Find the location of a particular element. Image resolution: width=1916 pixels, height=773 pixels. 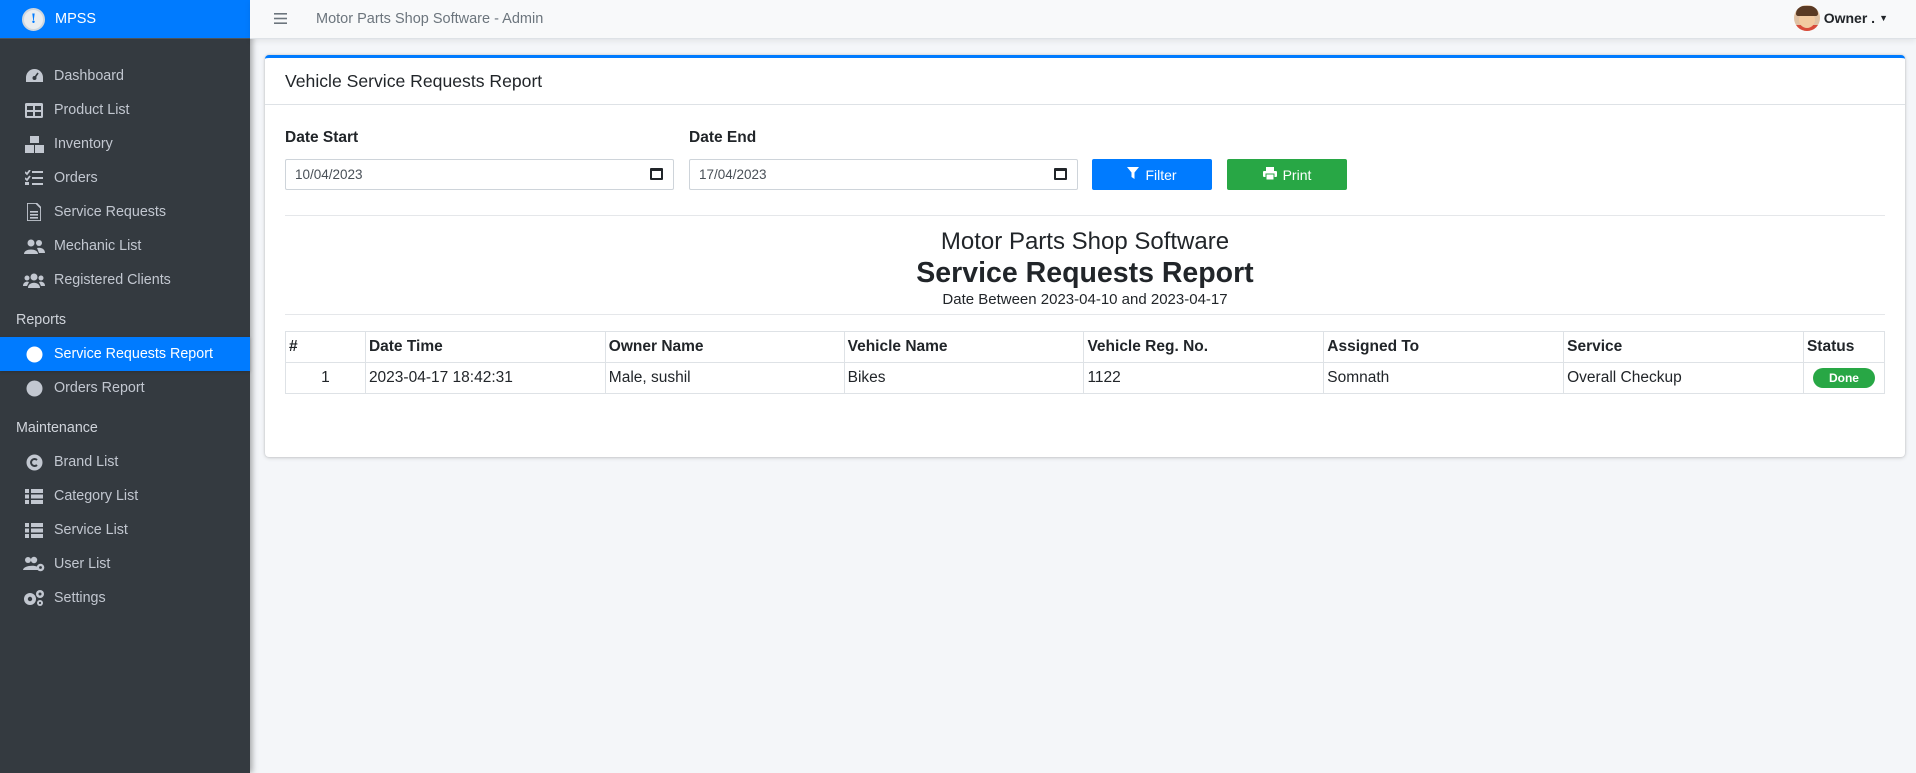

cell-vehicle-reg-no: 1122 is located at coordinates (1204, 378).